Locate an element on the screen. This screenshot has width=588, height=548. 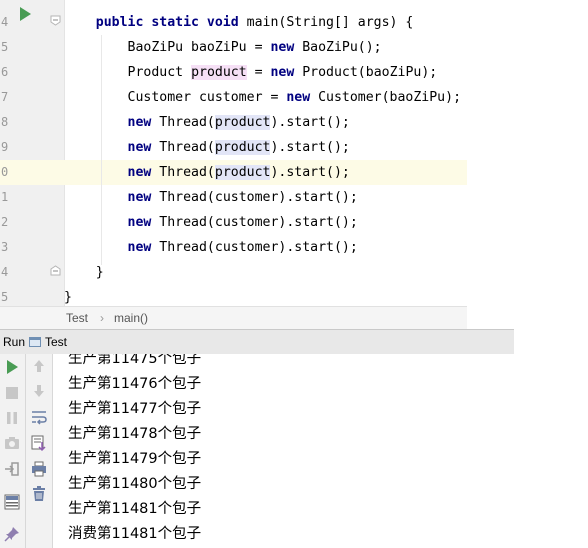
pause-icon is located at coordinates (12, 418).